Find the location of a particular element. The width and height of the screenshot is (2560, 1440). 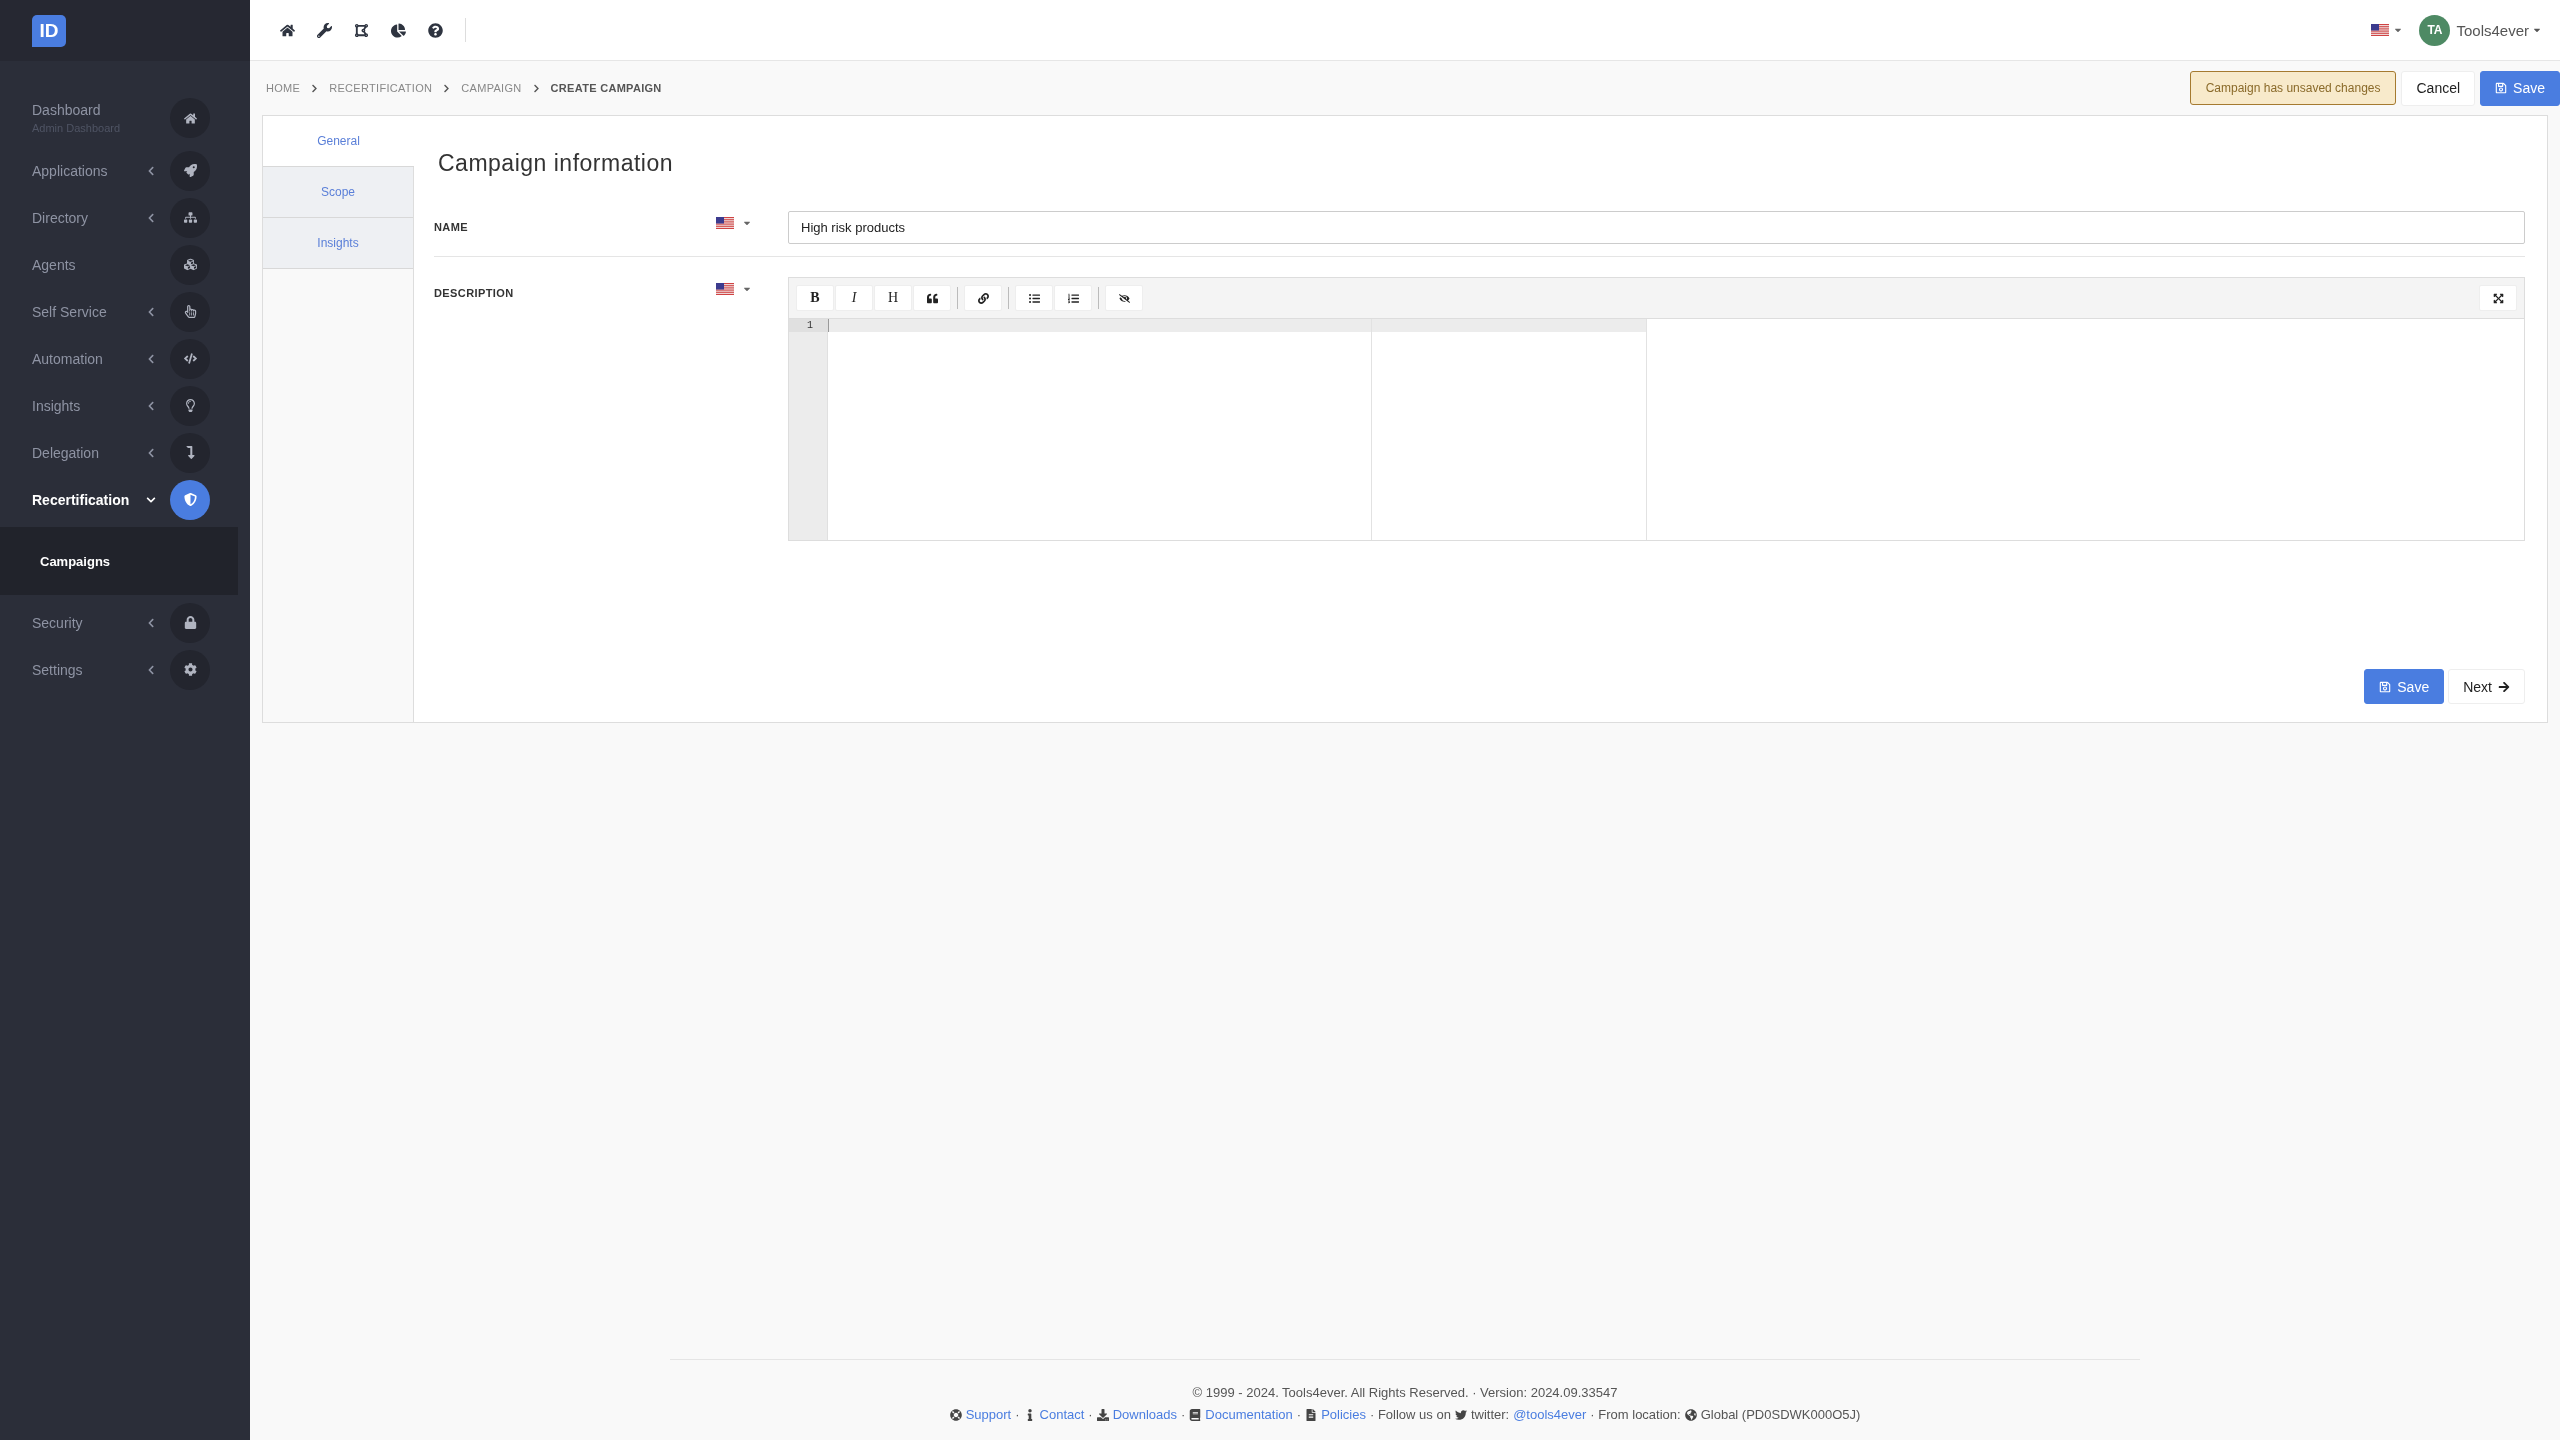

expand-icon is located at coordinates (2498, 298).